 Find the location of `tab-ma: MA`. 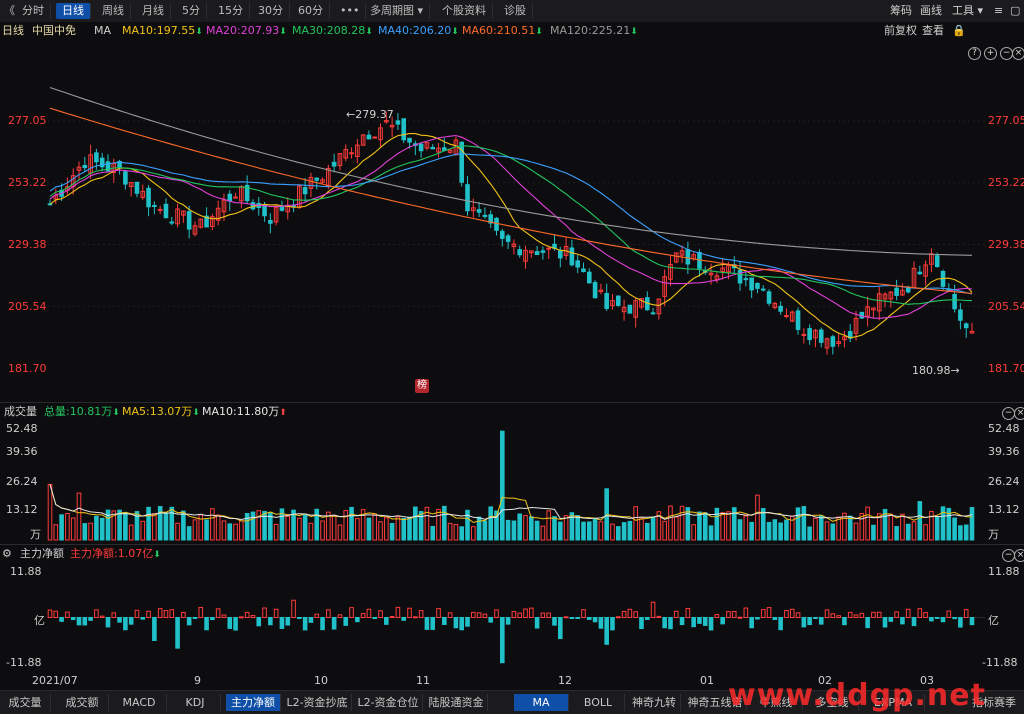

tab-ma: MA is located at coordinates (541, 702).